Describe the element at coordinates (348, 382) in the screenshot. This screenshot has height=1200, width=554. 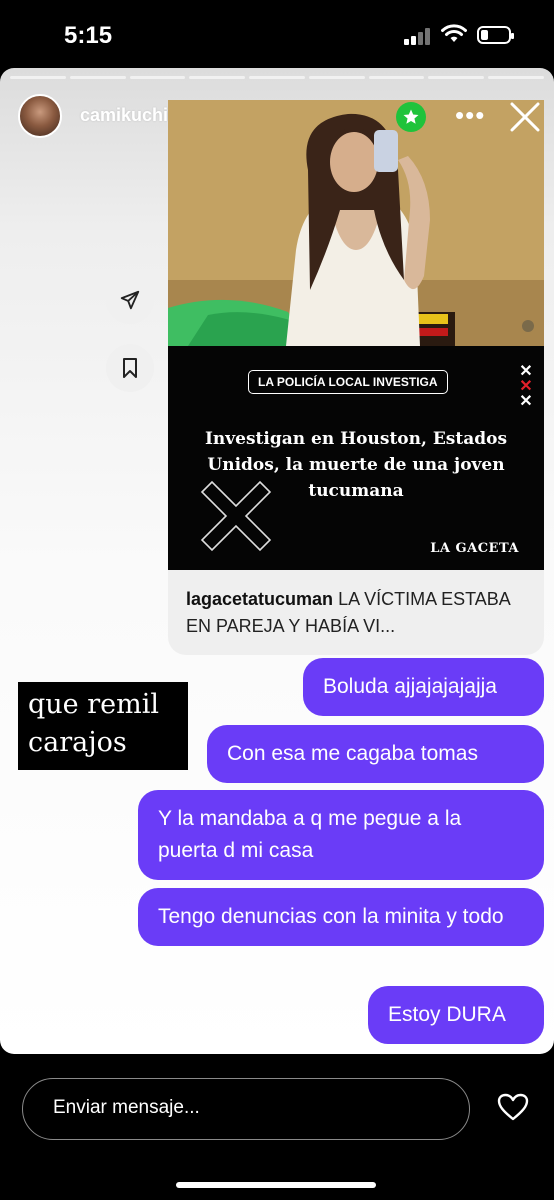
I see `post-tag: LA POLICÍA LOCAL INVESTIGA` at that location.